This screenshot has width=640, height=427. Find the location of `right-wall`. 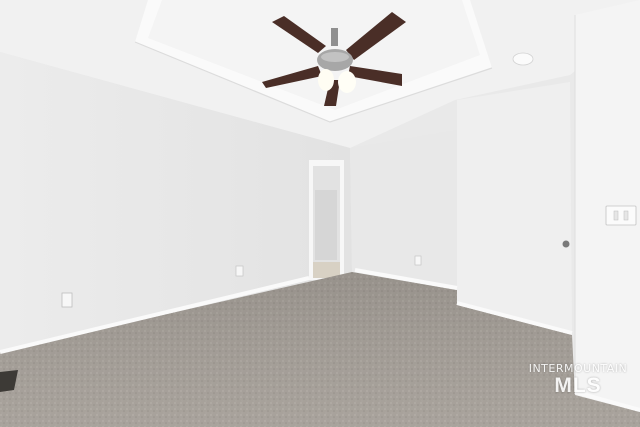

right-wall is located at coordinates (514, 208).